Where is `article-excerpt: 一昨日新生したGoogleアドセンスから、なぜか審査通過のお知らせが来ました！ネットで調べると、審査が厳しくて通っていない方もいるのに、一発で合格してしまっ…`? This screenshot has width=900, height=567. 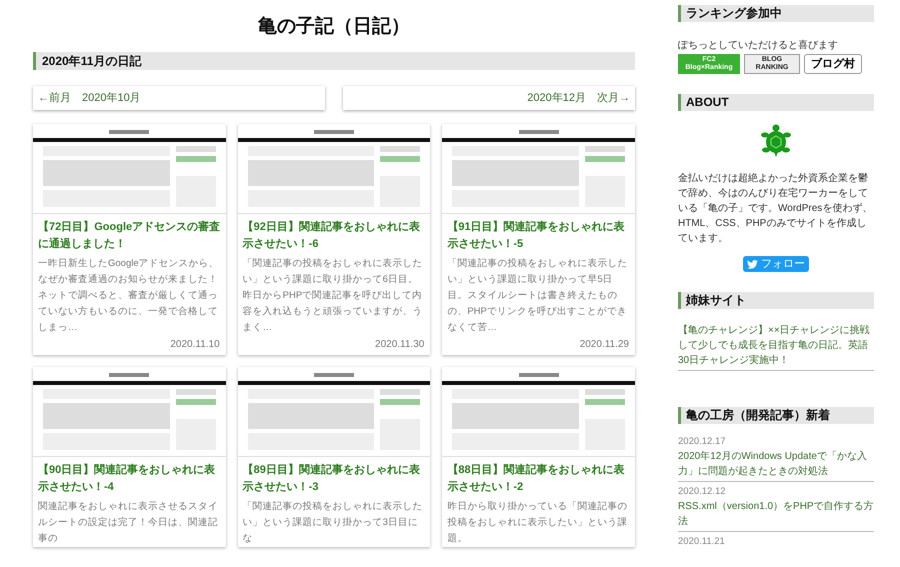
article-excerpt: 一昨日新生したGoogleアドセンスから、なぜか審査通過のお知らせが来ました！ネットで調べると、審査が厳しくて通っていない方もいるのに、一発で合格してしまっ… is located at coordinates (129, 296).